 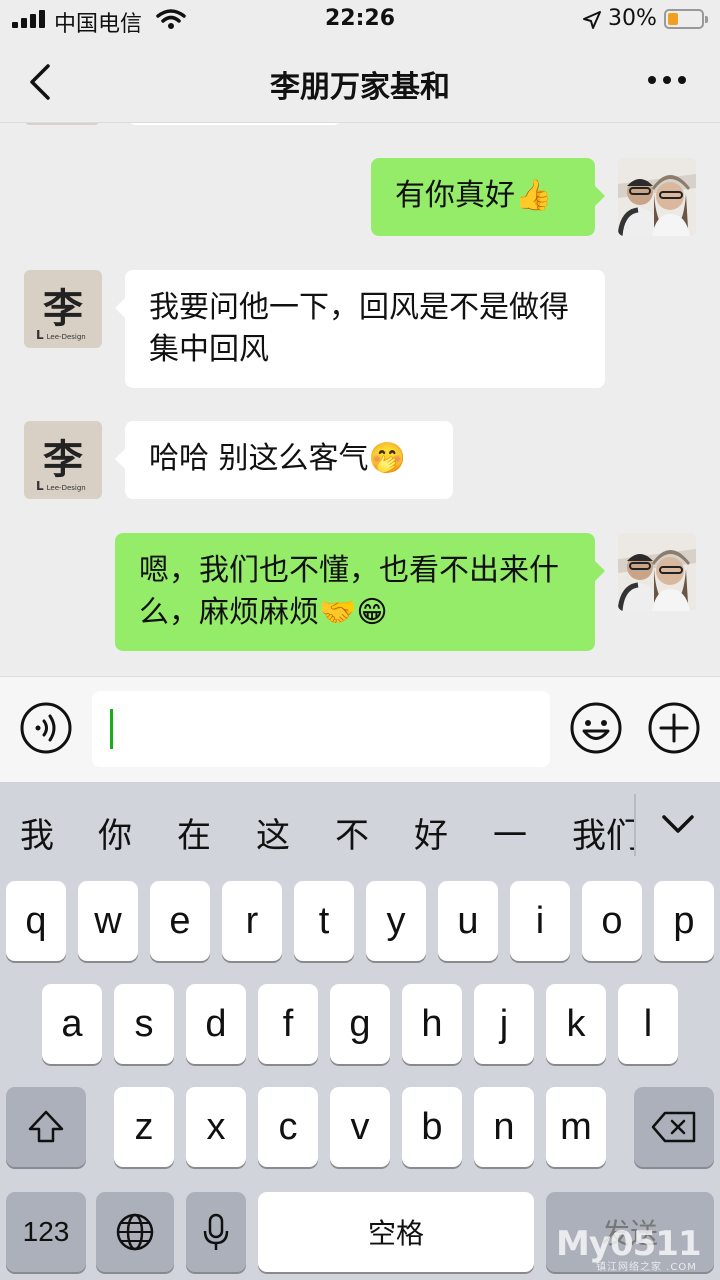 I want to click on numbers-key-label: 123, so click(x=46, y=1231).